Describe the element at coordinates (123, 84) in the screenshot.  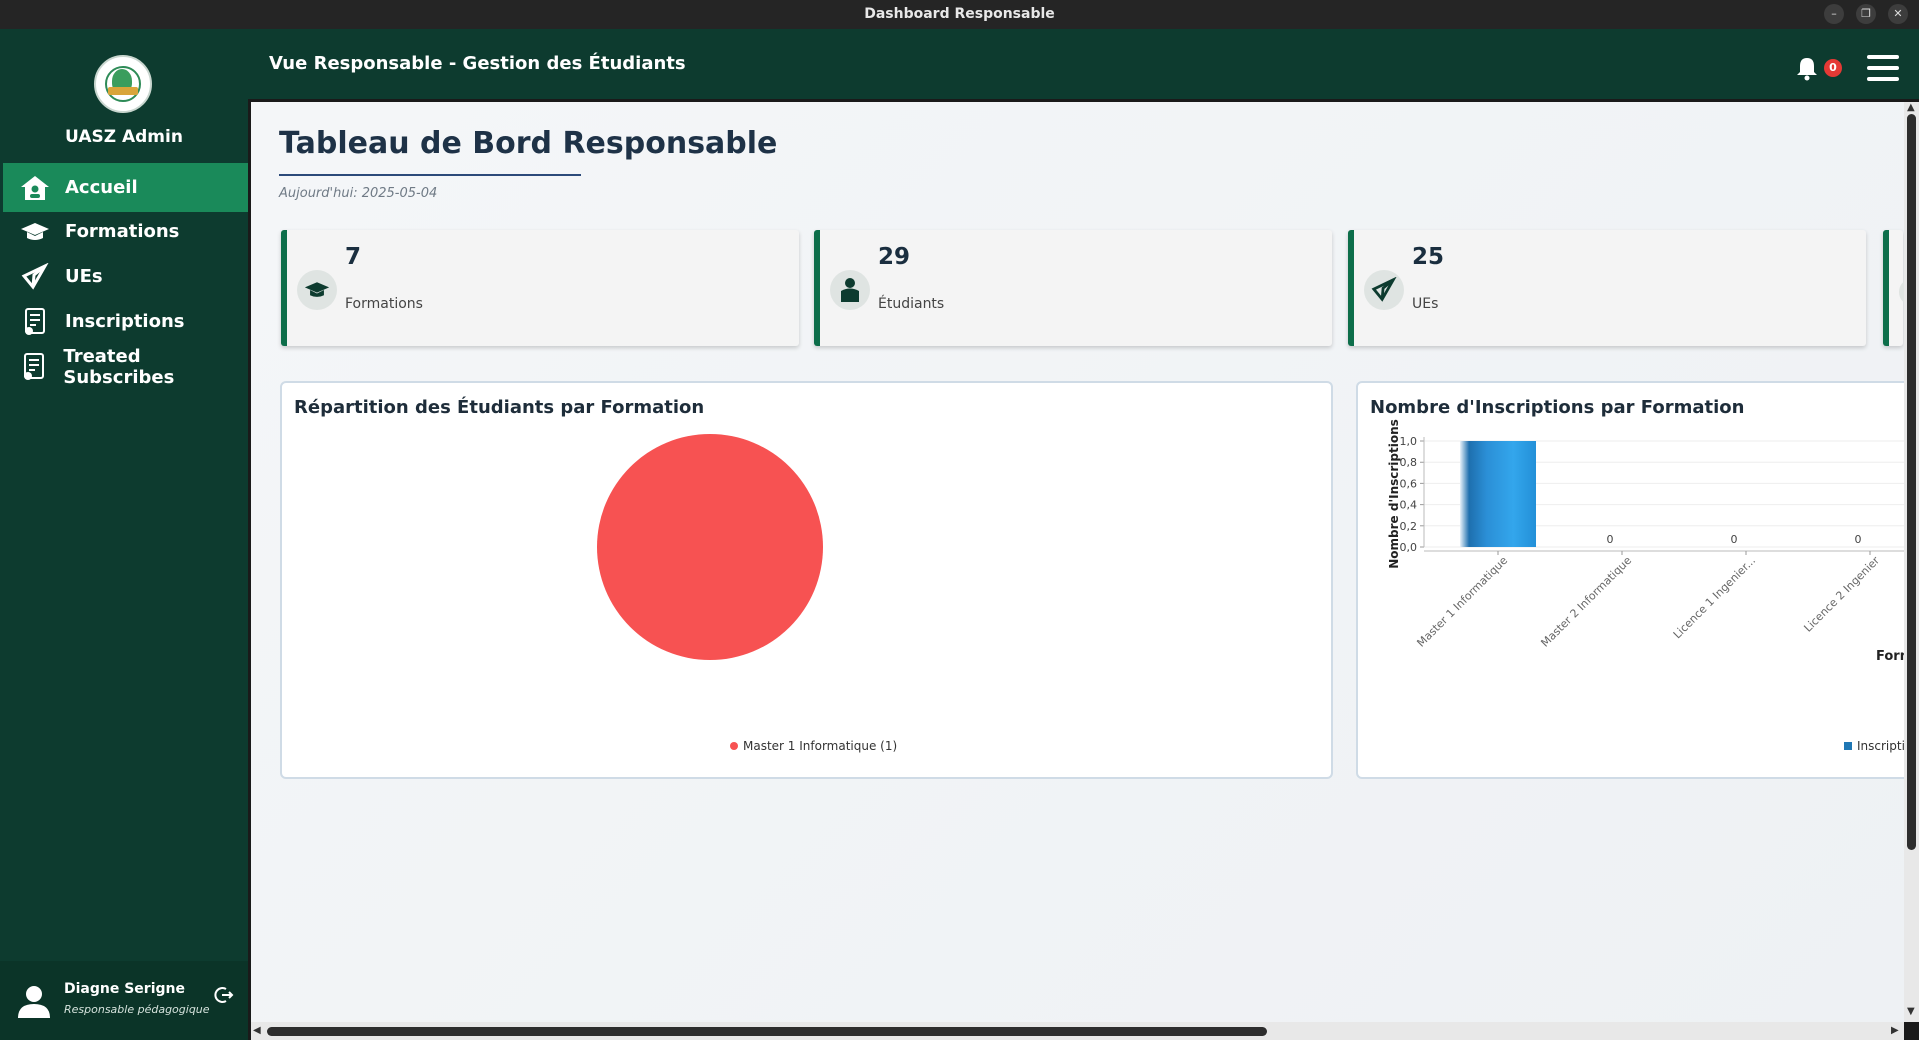
I see `university-logo` at that location.